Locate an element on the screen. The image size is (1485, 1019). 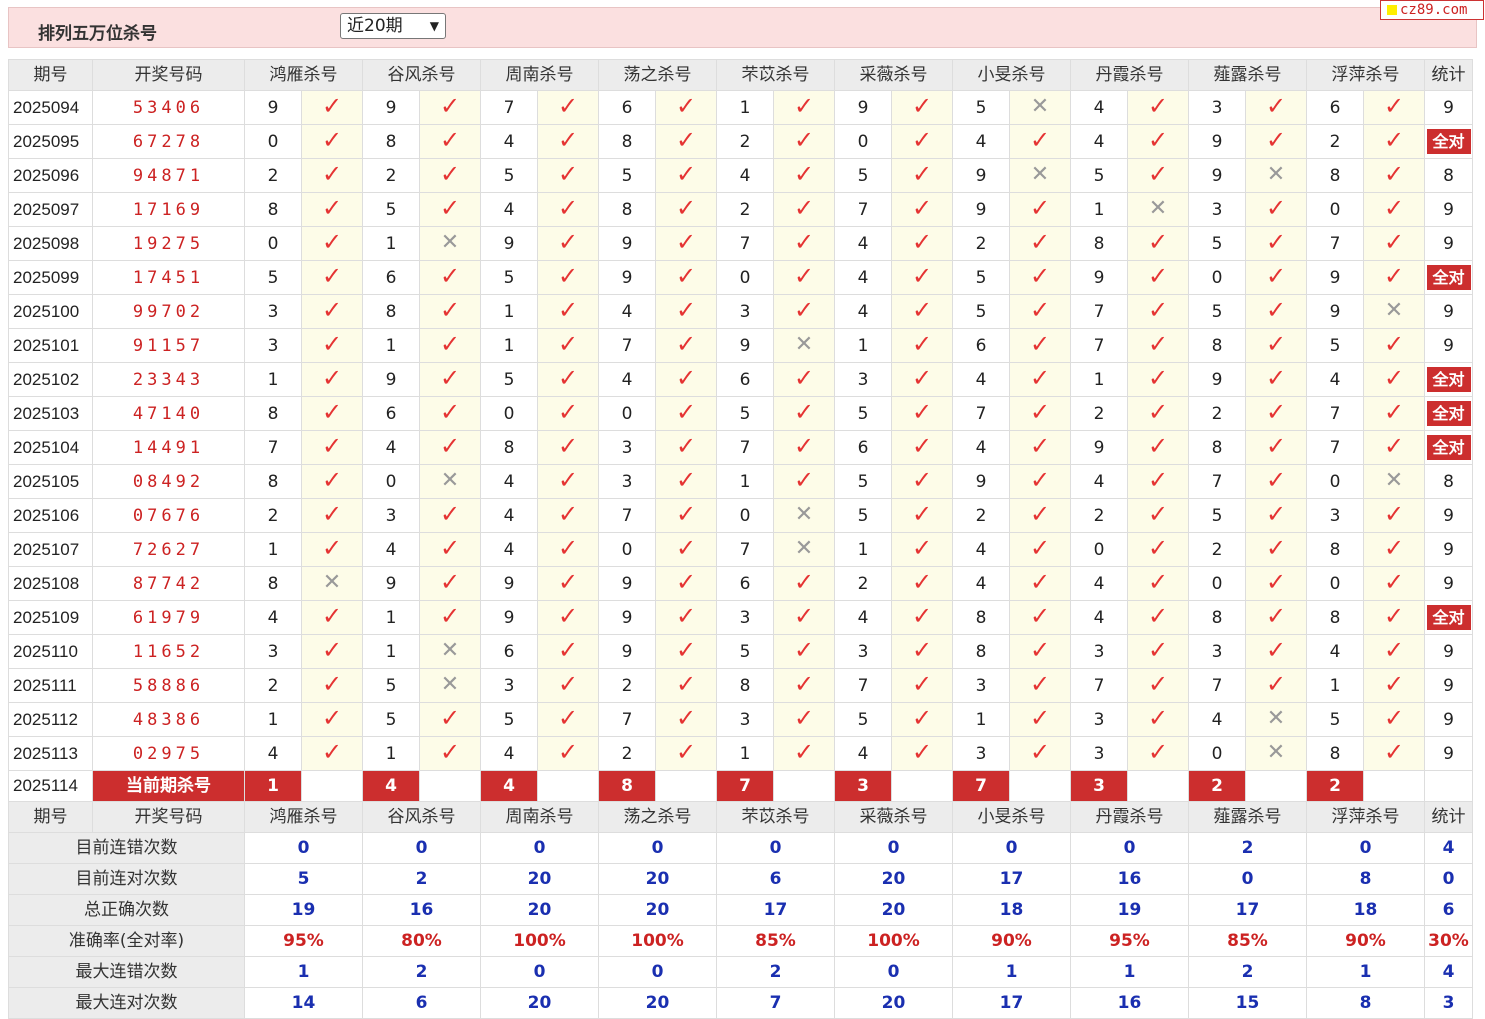
issue-number: 2025094 is located at coordinates (50, 107).